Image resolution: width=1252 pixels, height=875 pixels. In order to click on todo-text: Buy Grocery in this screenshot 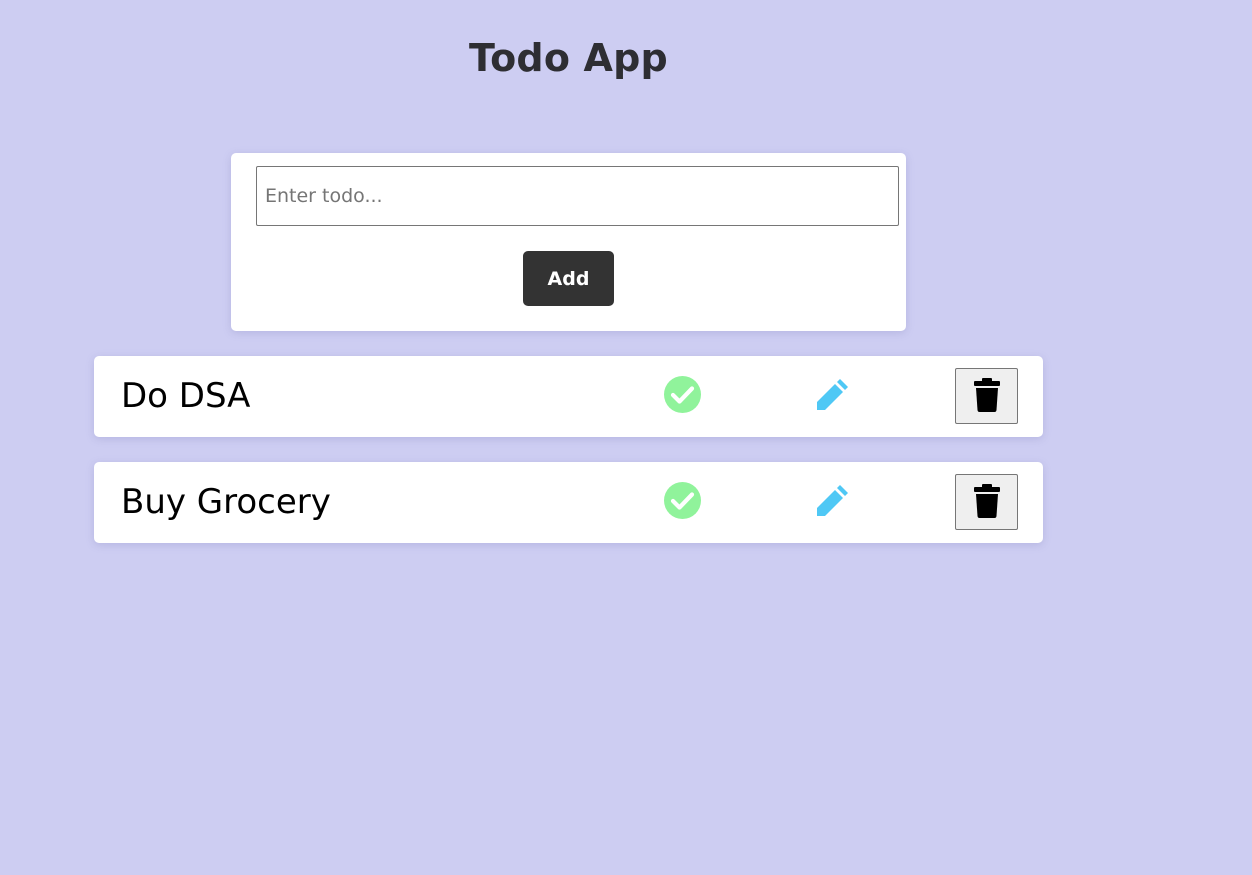, I will do `click(226, 502)`.